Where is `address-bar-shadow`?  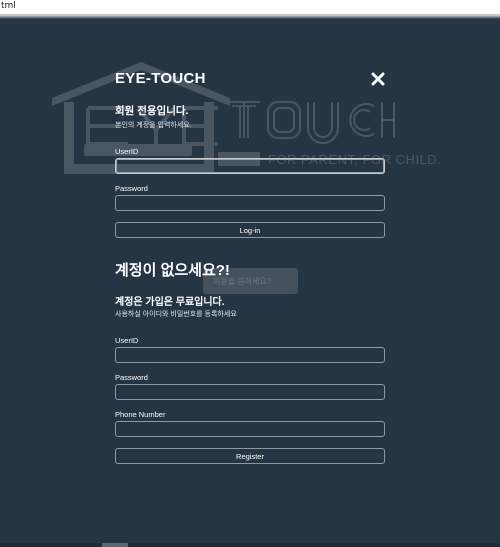
address-bar-shadow is located at coordinates (250, 17).